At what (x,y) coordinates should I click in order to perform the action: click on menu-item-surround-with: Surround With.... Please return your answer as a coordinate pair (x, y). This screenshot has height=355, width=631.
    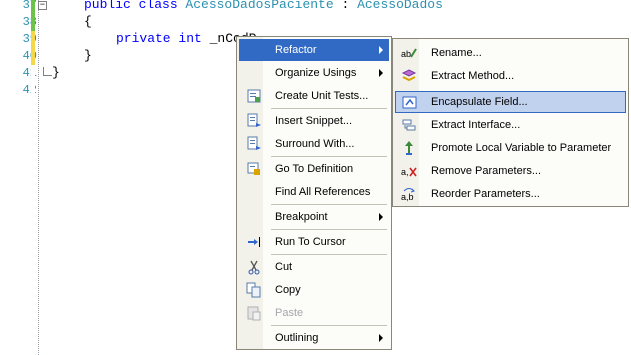
    Looking at the image, I should click on (314, 144).